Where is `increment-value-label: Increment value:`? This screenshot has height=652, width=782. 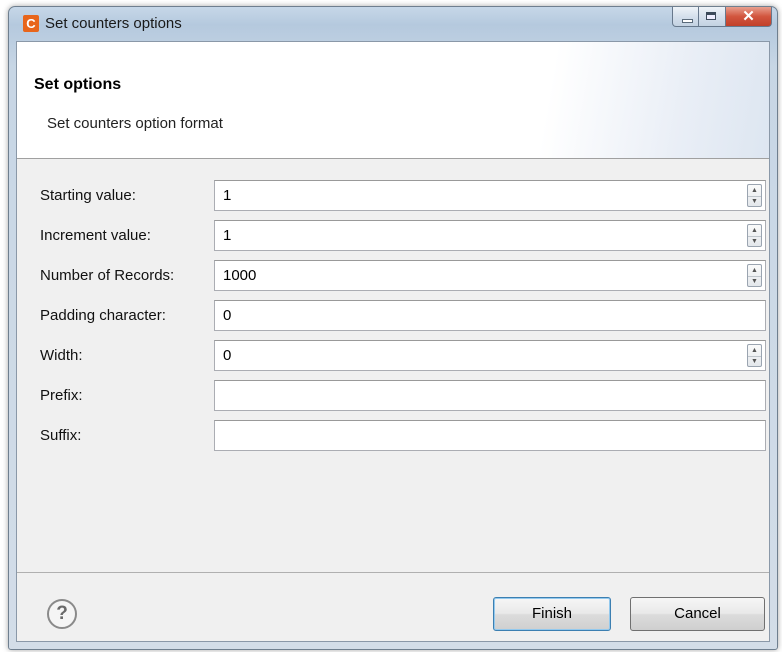 increment-value-label: Increment value: is located at coordinates (95, 235).